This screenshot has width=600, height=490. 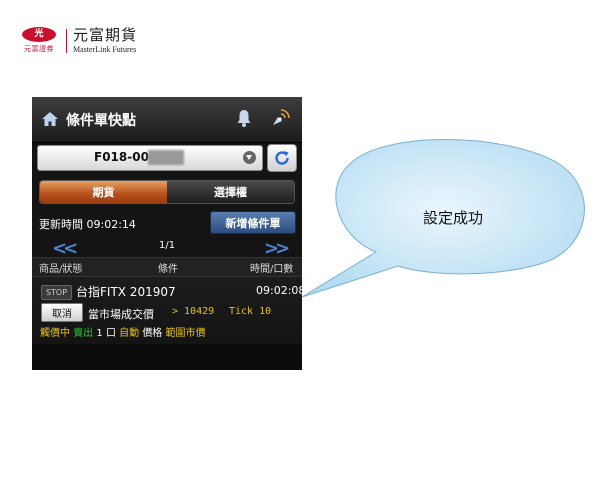 I want to click on logo-seal-icon: 光, so click(x=39, y=34).